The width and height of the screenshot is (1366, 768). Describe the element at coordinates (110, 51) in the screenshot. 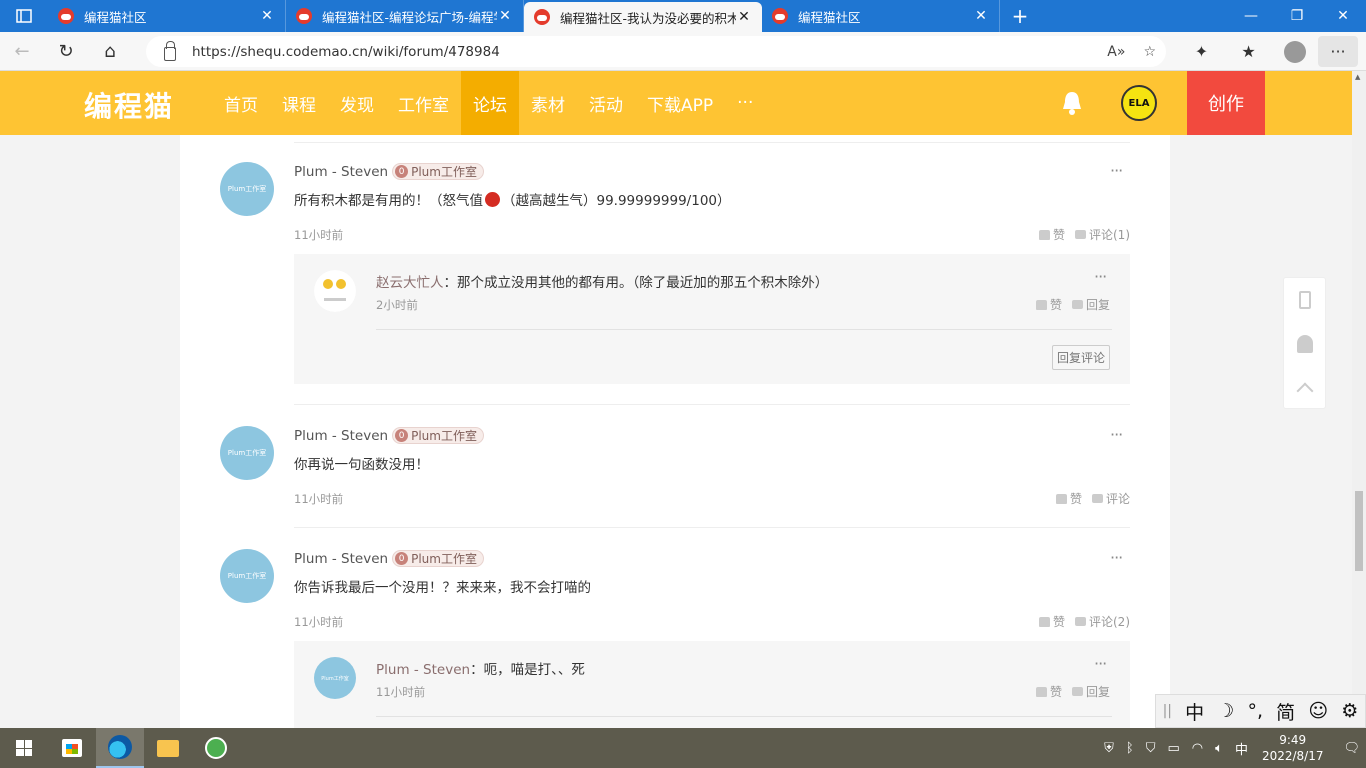

I see `home-icon: ⌂` at that location.